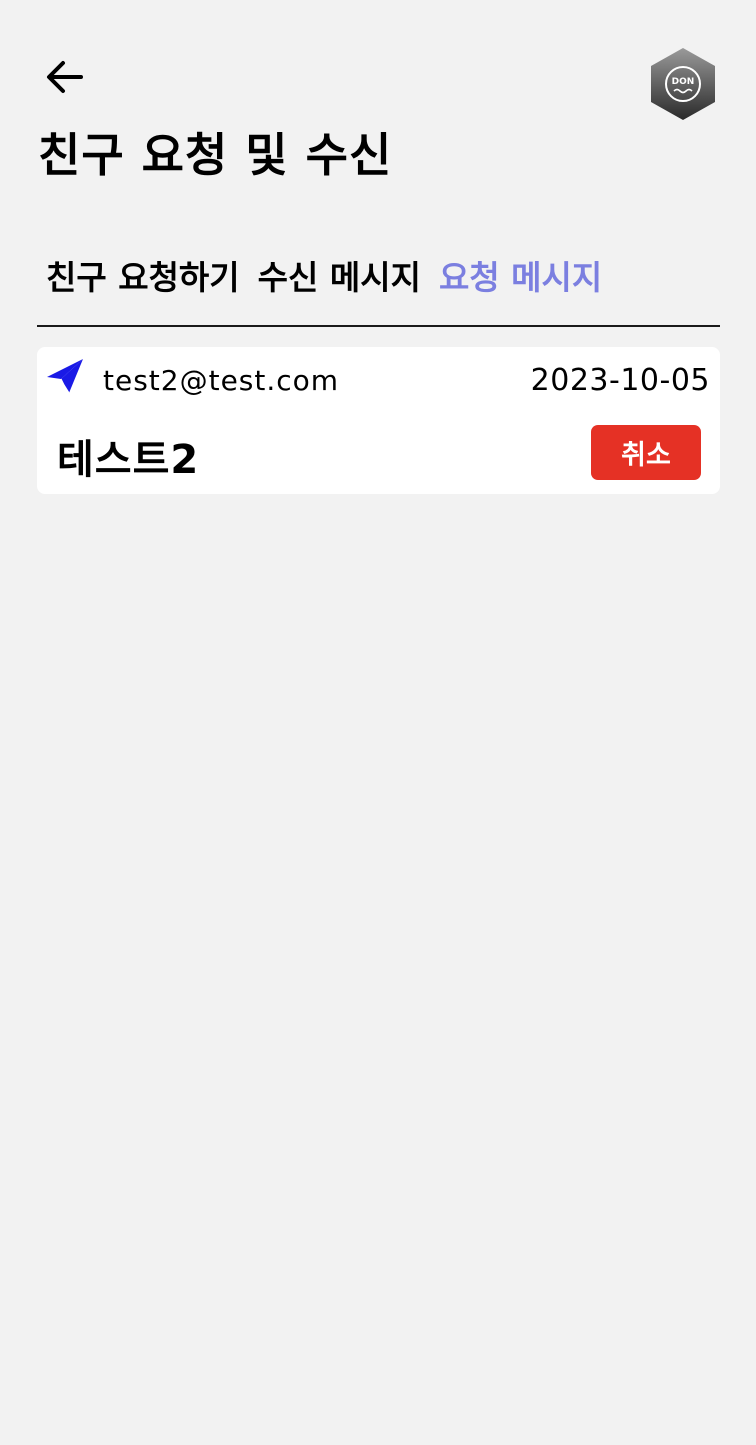 Image resolution: width=756 pixels, height=1445 pixels. Describe the element at coordinates (378, 420) in the screenshot. I see `request-card: test2@test.com 2023-10-05 테스트2 취소` at that location.